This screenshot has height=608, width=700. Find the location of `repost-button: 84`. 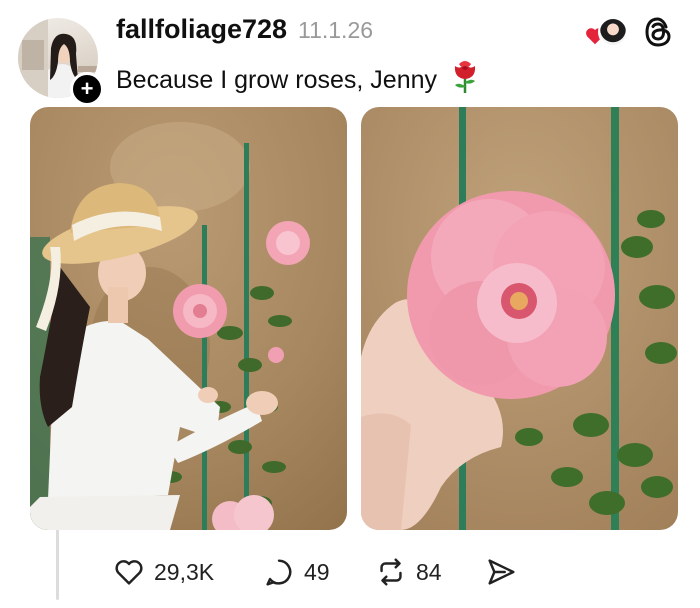

repost-button: 84 is located at coordinates (429, 572).